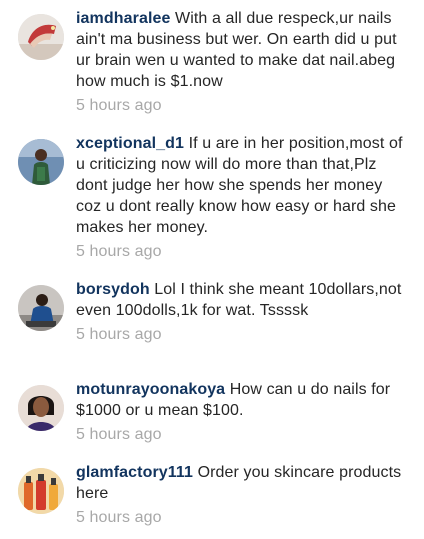 Image resolution: width=424 pixels, height=539 pixels. What do you see at coordinates (130, 143) in the screenshot?
I see `comment-username: xceptional_d1` at bounding box center [130, 143].